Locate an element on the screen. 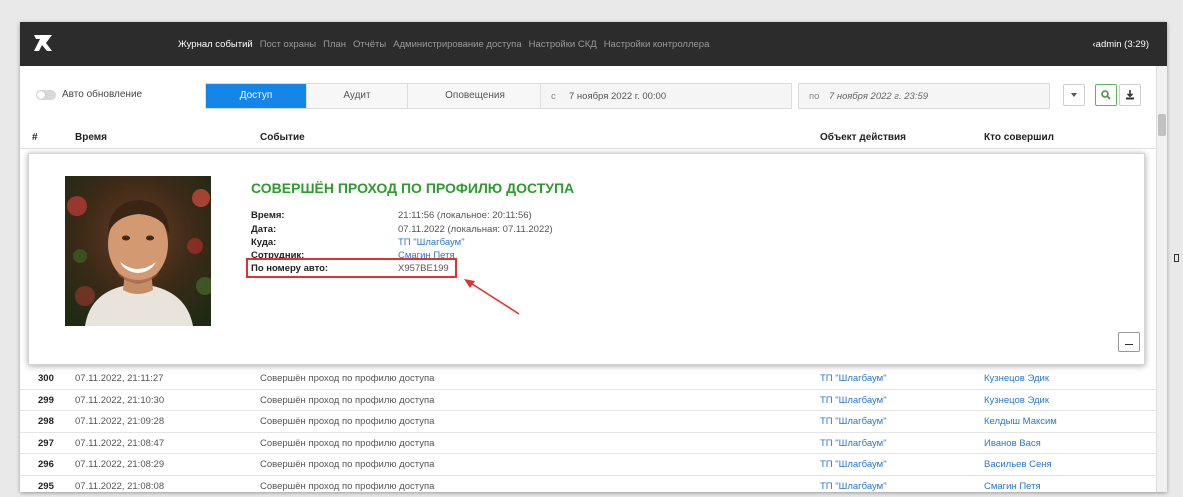 The width and height of the screenshot is (1183, 497). nav-guard-post: Пост охраны is located at coordinates (288, 44).